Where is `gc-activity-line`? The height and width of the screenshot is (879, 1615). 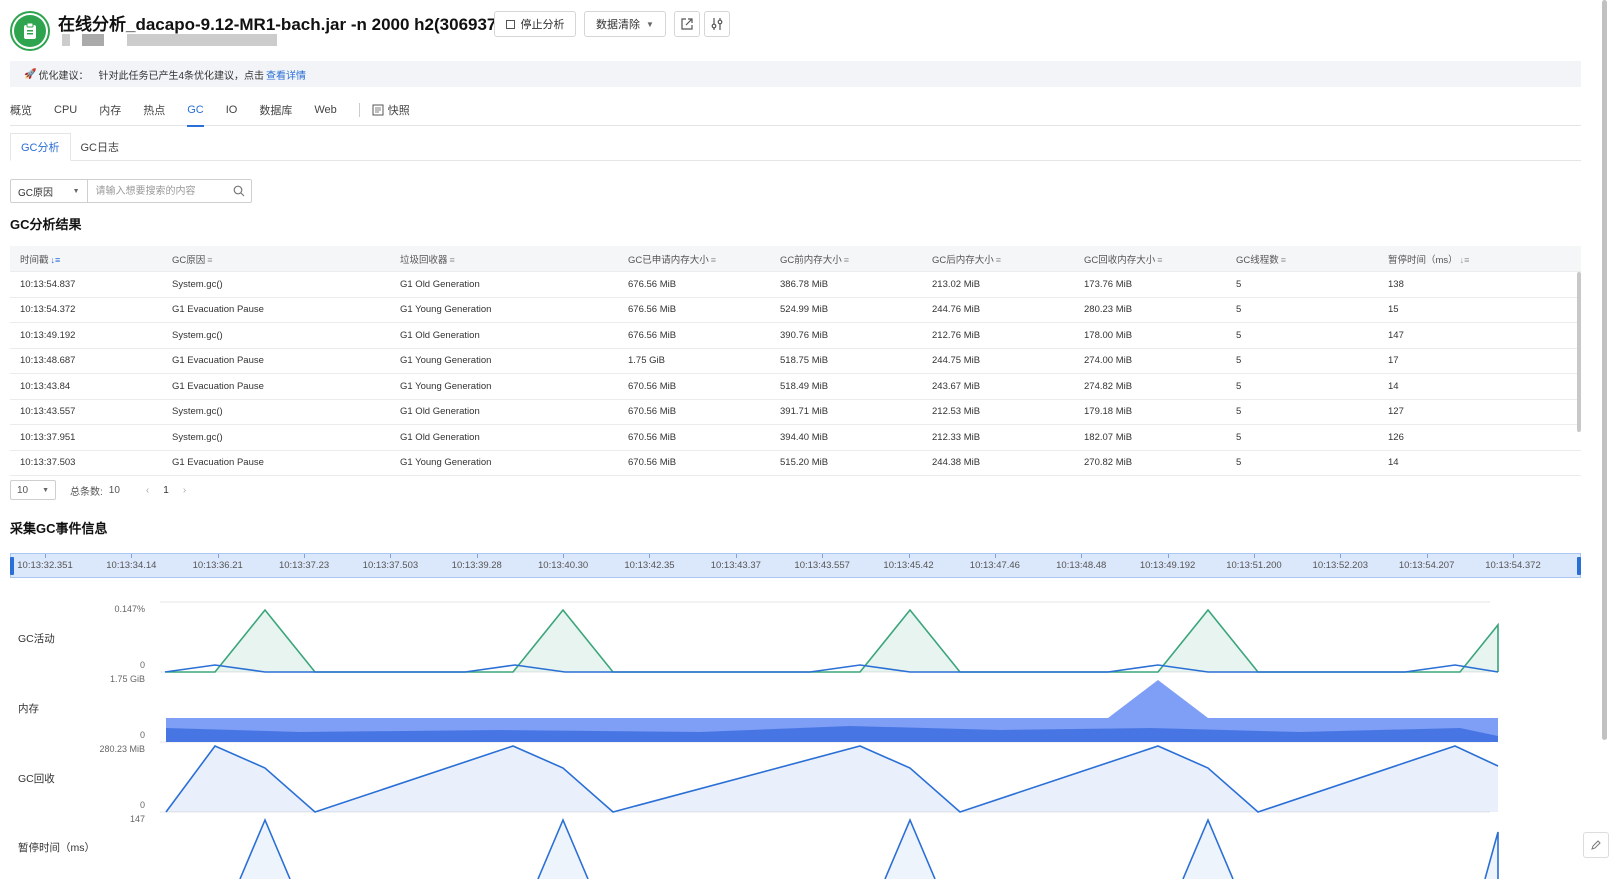 gc-activity-line is located at coordinates (832, 640).